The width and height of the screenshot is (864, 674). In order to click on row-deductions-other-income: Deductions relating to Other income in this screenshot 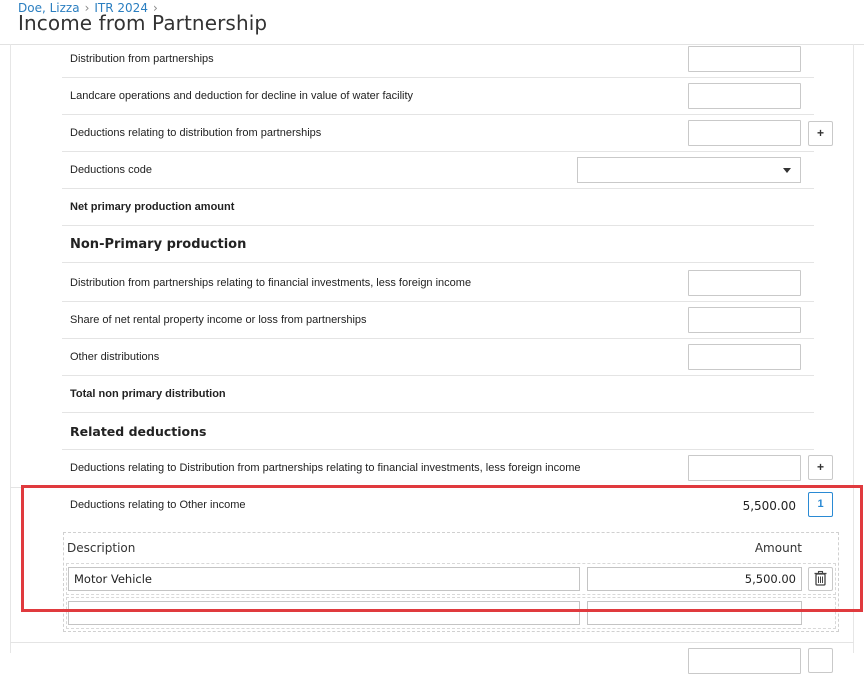, I will do `click(438, 505)`.